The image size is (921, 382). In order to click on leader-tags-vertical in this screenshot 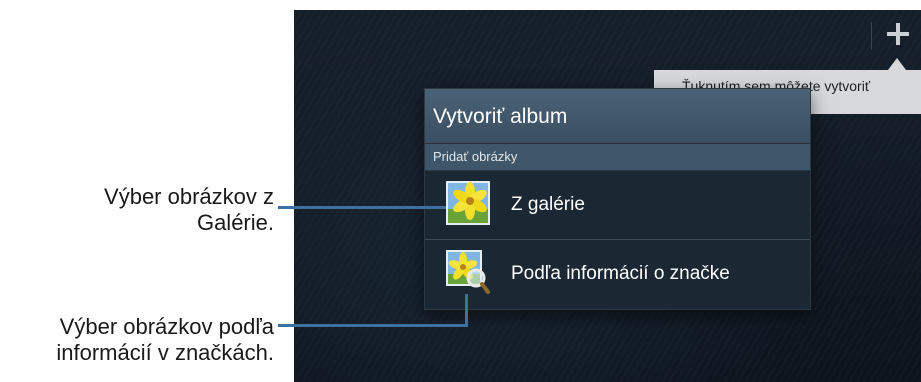, I will do `click(466, 310)`.